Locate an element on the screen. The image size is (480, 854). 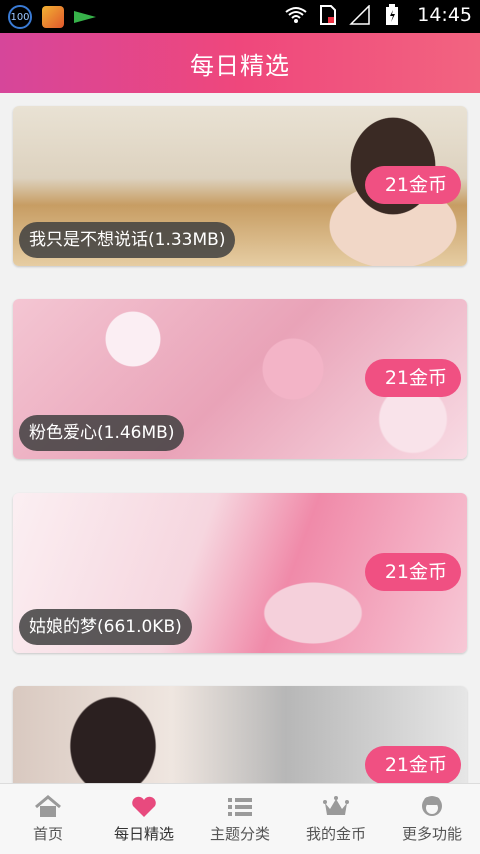
heart-icon is located at coordinates (144, 806).